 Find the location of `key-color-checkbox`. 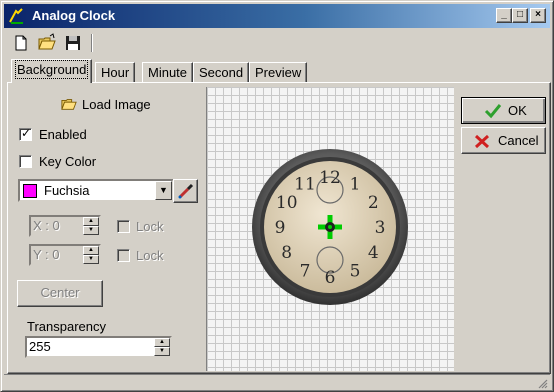

key-color-checkbox is located at coordinates (25, 161).